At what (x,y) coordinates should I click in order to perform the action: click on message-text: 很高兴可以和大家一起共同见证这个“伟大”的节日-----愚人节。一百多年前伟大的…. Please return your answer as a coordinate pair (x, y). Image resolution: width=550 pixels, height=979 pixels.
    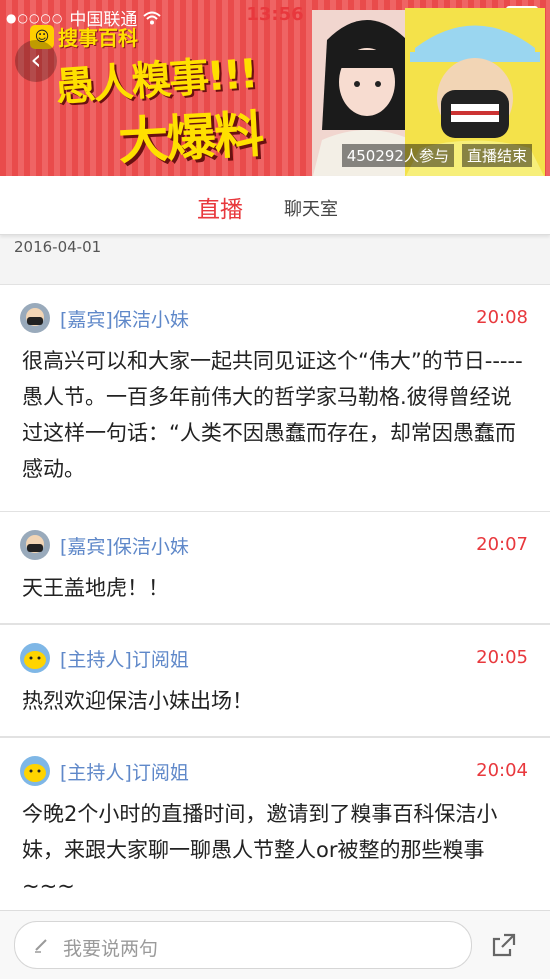
    Looking at the image, I should click on (272, 415).